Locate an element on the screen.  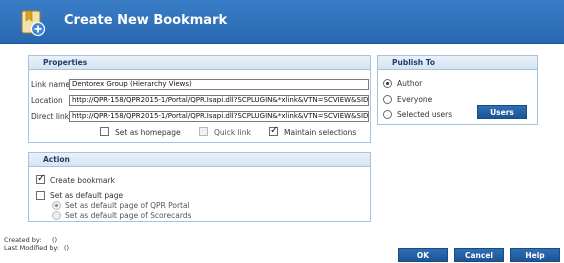
publish-selected-users-radio is located at coordinates (387, 114).